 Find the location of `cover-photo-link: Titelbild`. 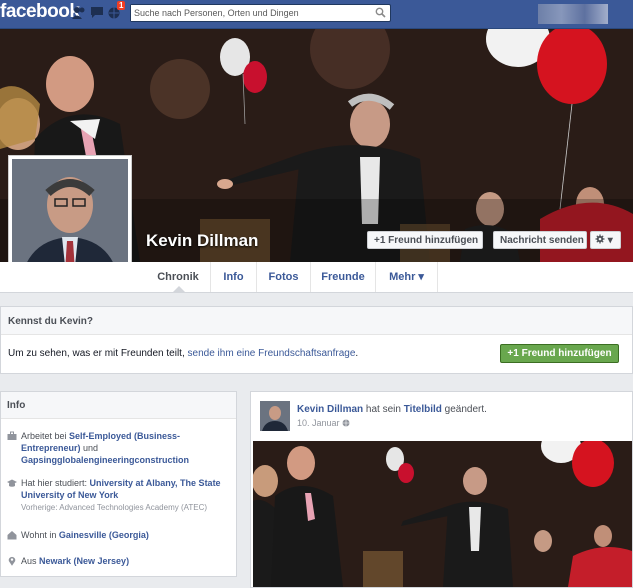

cover-photo-link: Titelbild is located at coordinates (423, 409).